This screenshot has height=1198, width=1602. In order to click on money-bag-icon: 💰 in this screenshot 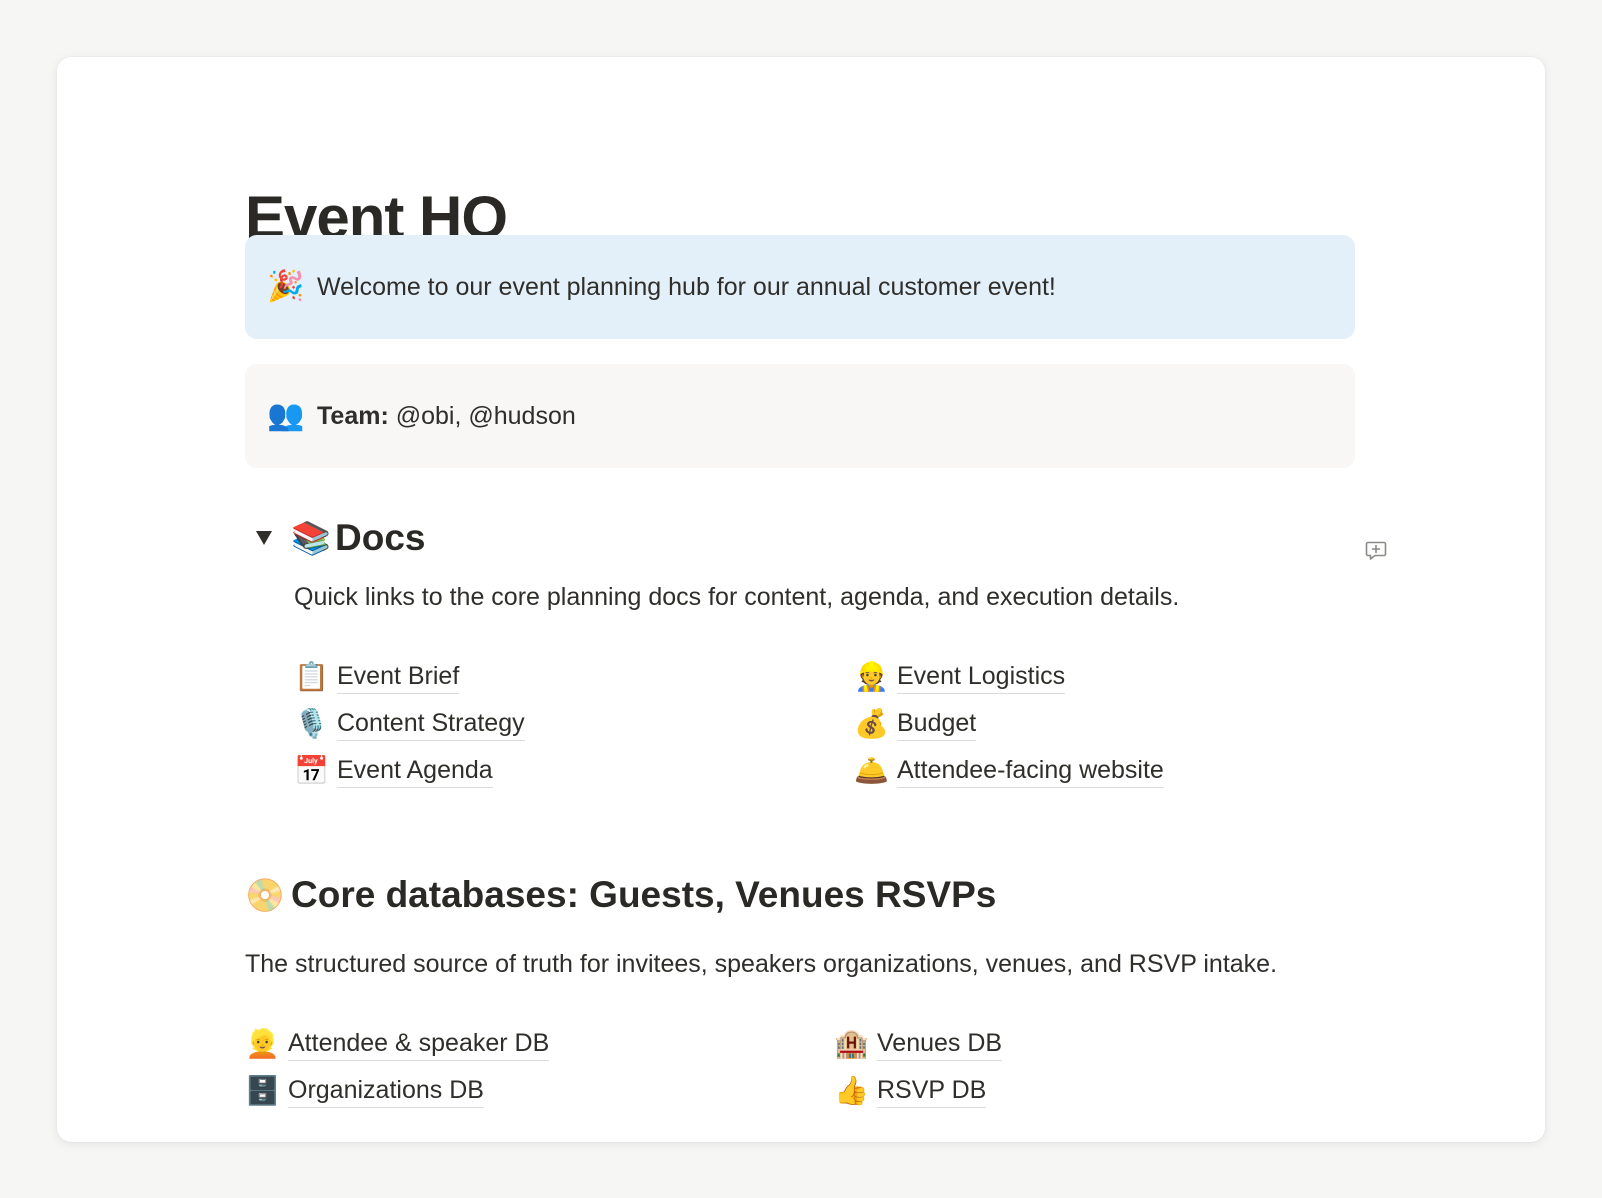, I will do `click(871, 723)`.